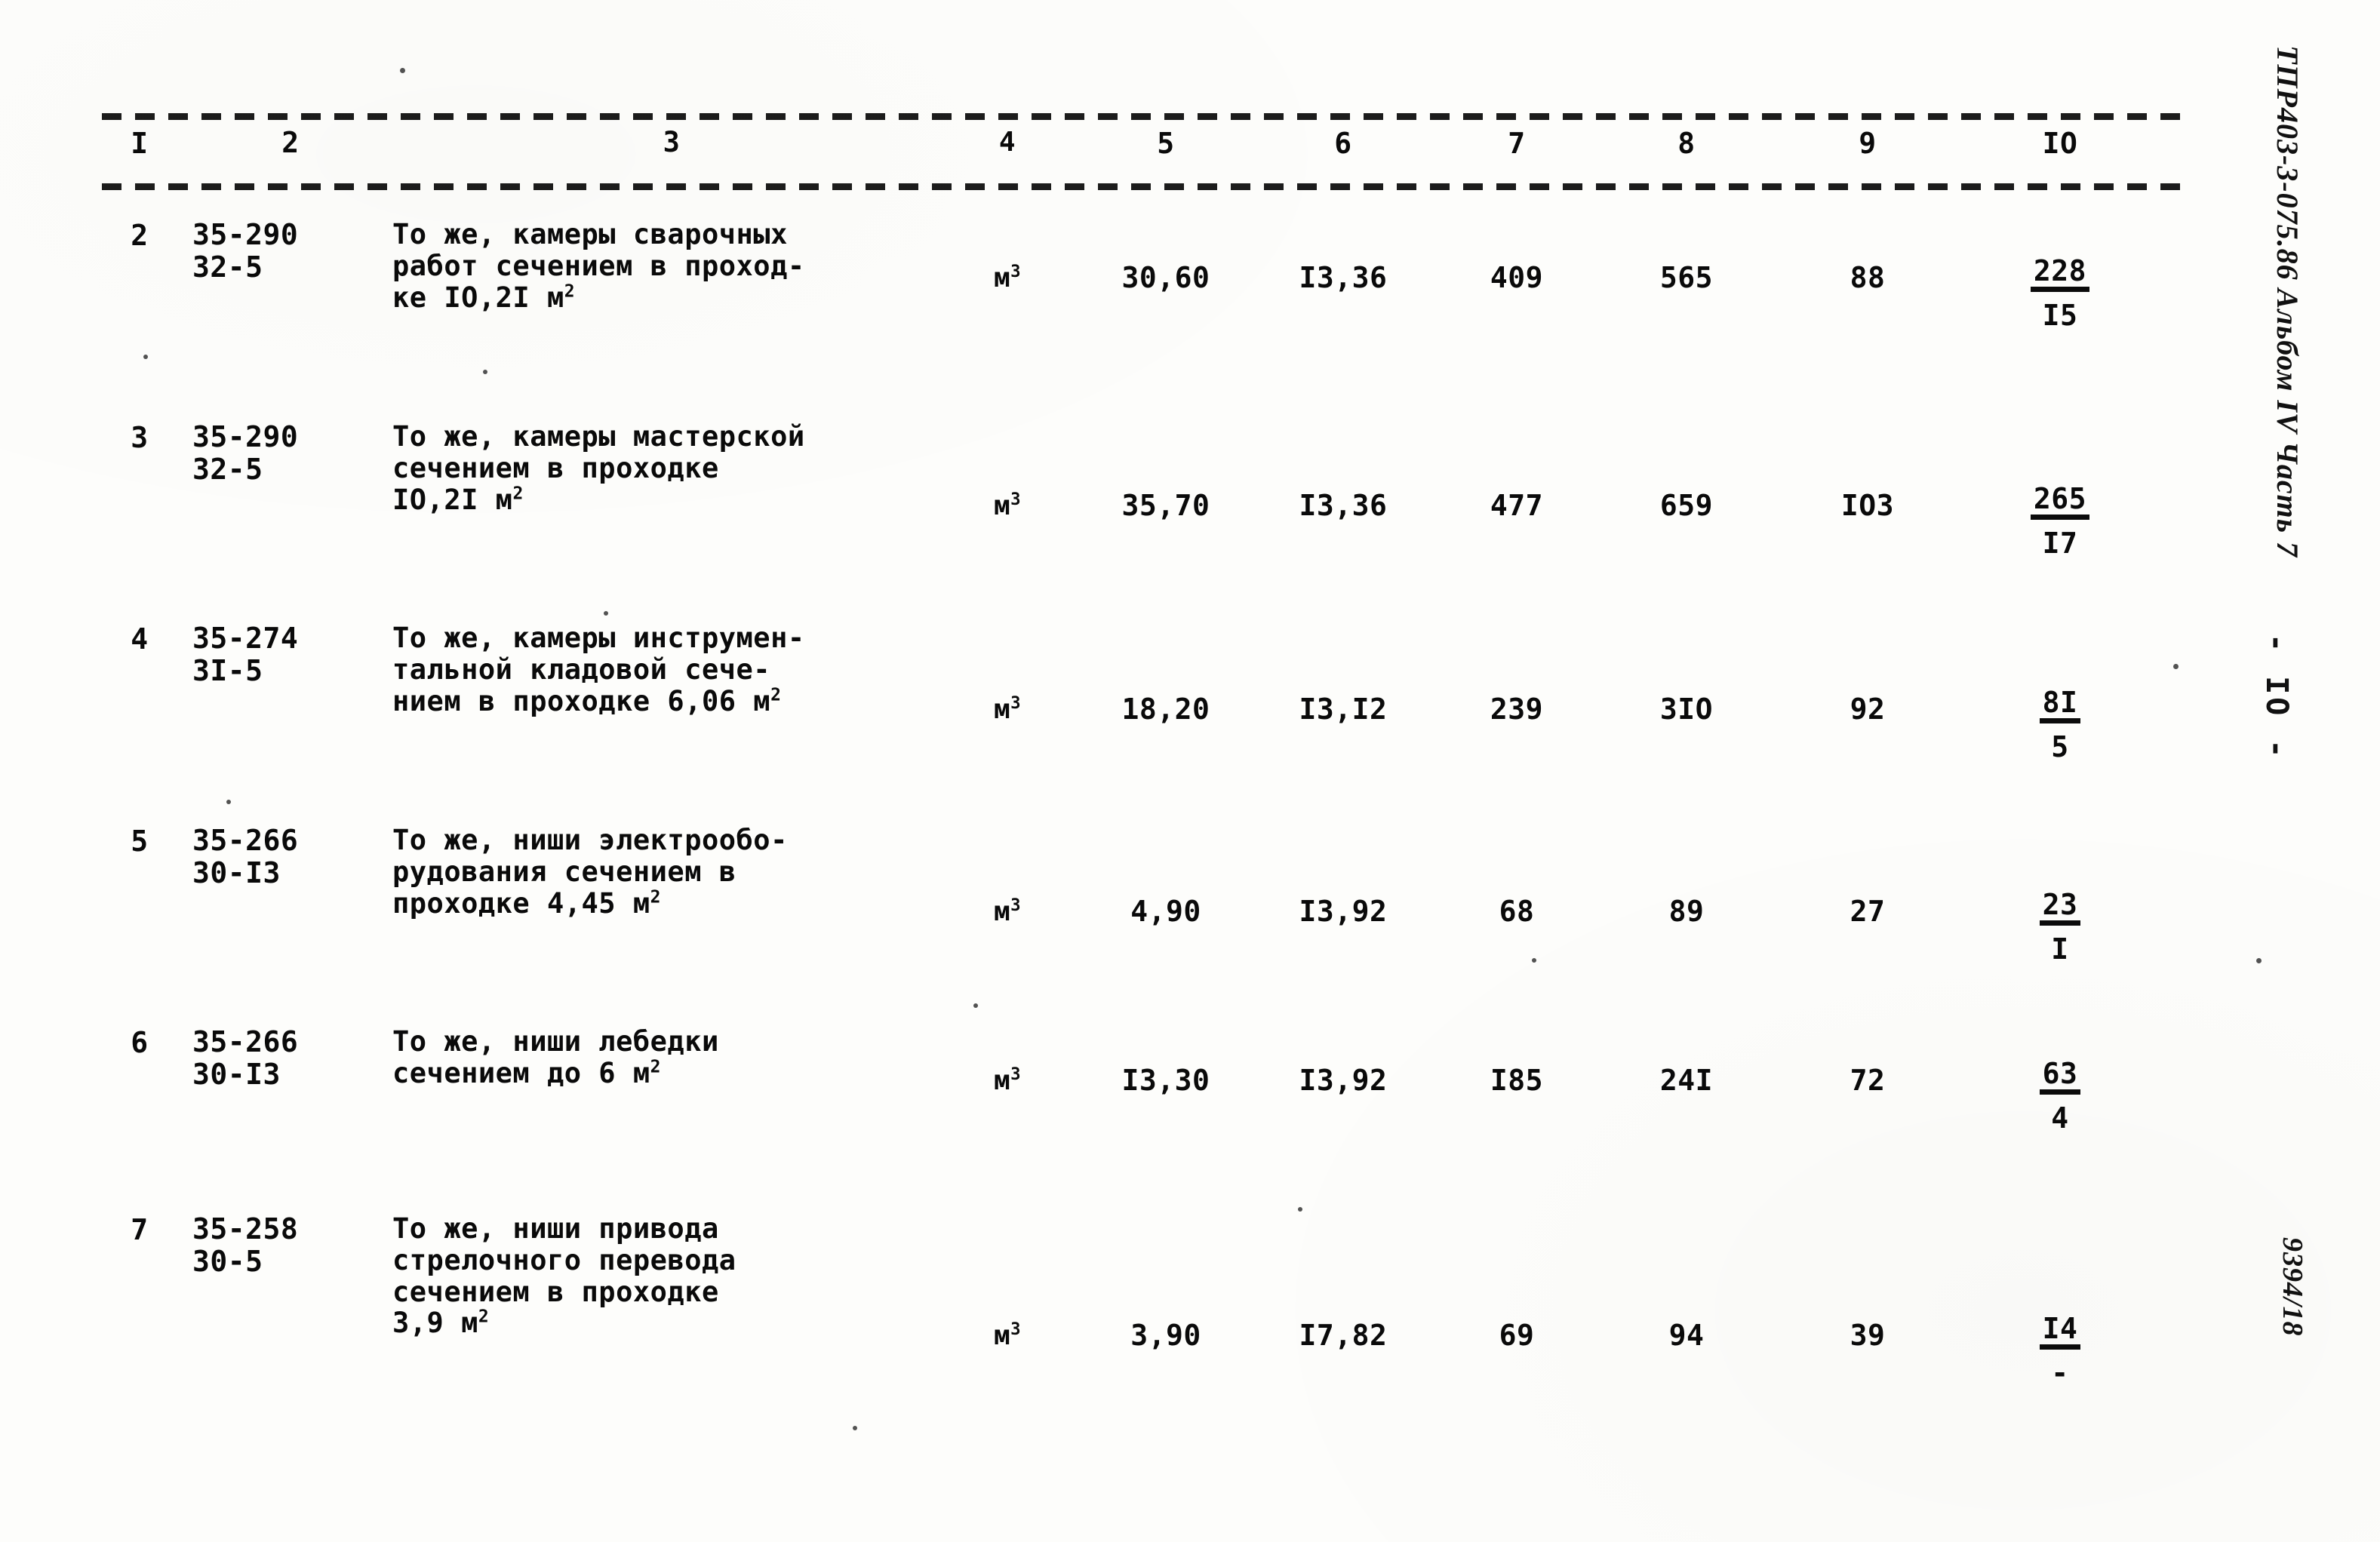 This screenshot has height=1542, width=2380. Describe the element at coordinates (1343, 709) in the screenshot. I see `row-value-6: I3,I2` at that location.